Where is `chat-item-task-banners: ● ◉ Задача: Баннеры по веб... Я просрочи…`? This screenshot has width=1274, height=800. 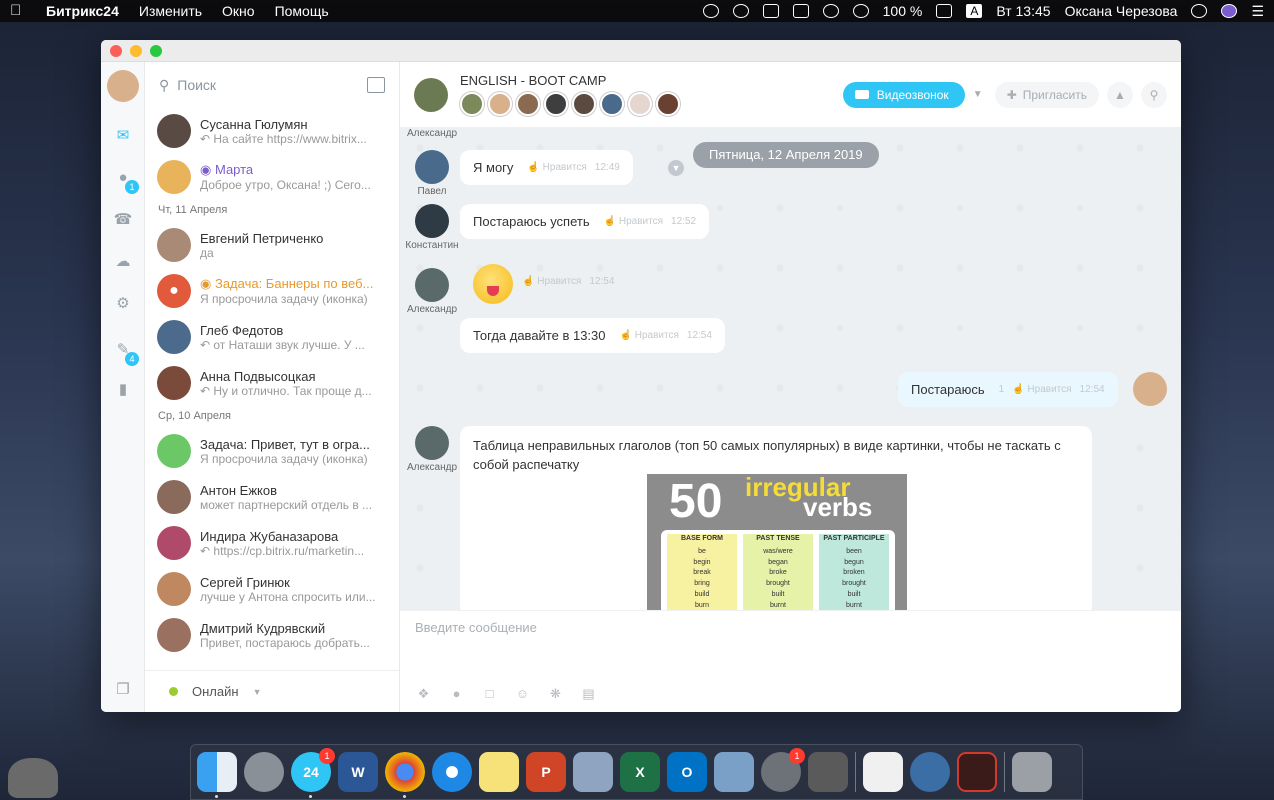 chat-item-task-banners: ● ◉ Задача: Баннеры по веб... Я просрочи… is located at coordinates (272, 291).